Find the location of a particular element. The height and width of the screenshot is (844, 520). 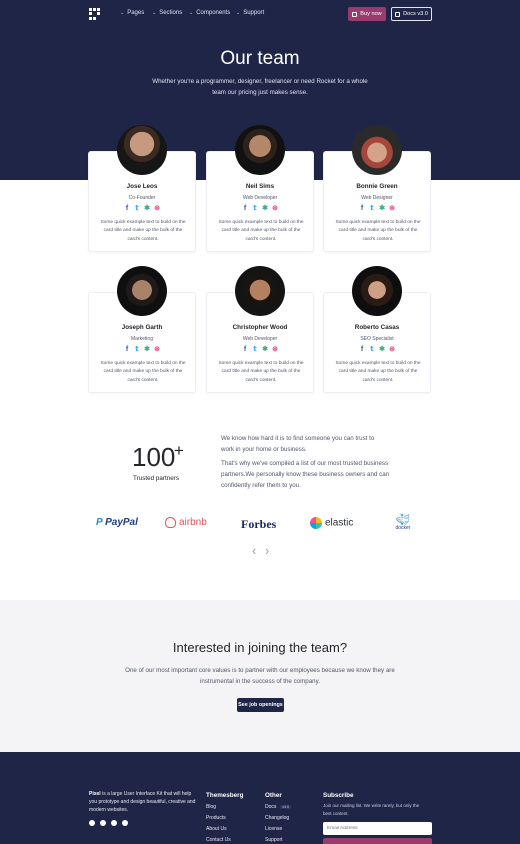

elastic-icon is located at coordinates (316, 523).